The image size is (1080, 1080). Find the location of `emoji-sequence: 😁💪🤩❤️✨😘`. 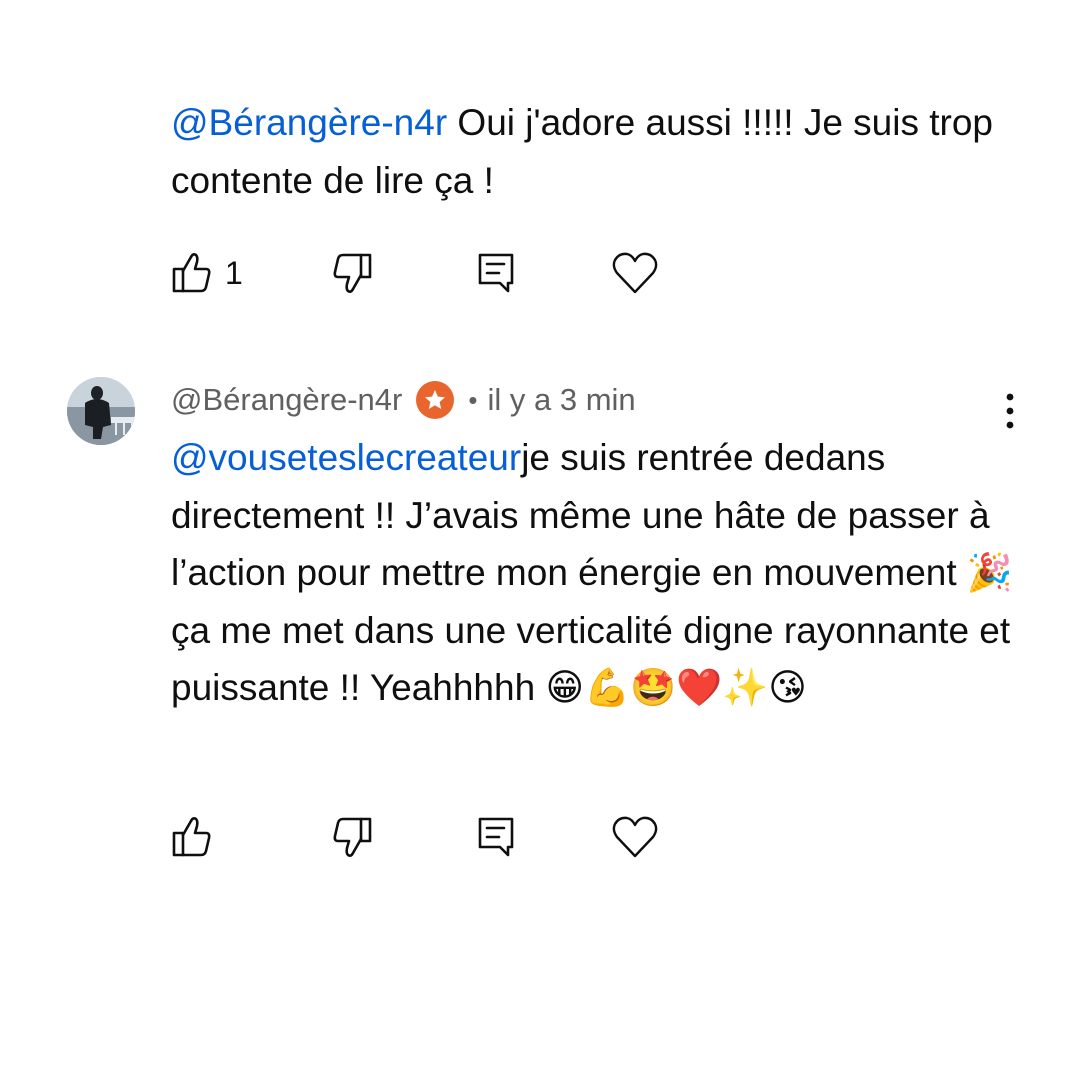

emoji-sequence: 😁💪🤩❤️✨😘 is located at coordinates (676, 687).